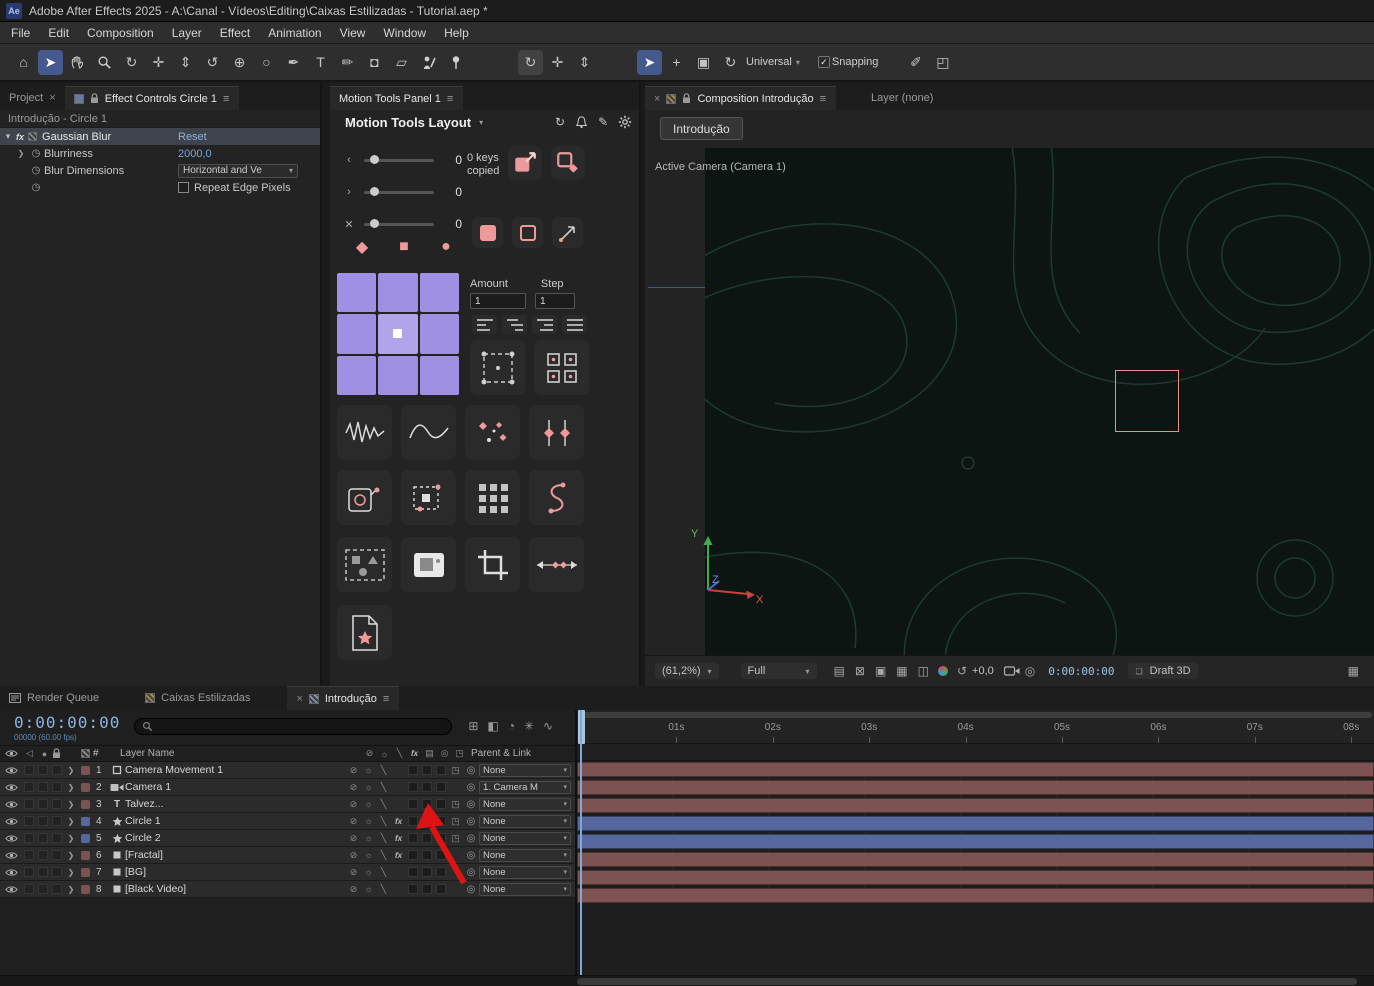 This screenshot has width=1374, height=986. Describe the element at coordinates (401, 62) in the screenshot. I see `eraser-tool-icon: ▱` at that location.